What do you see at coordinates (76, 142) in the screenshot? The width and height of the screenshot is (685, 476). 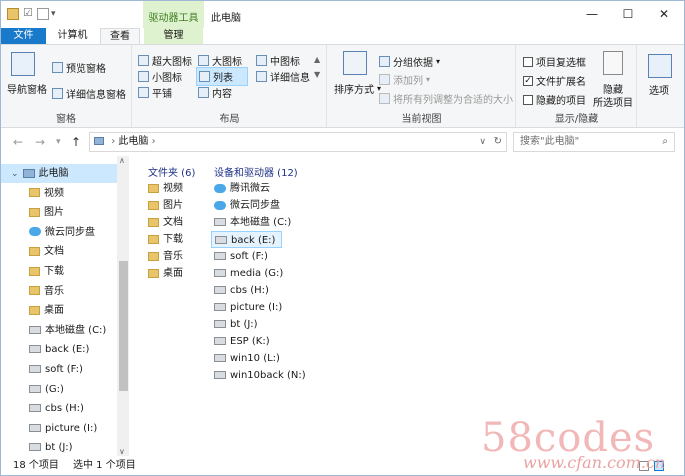 I see `up-arrow-icon: ↑` at bounding box center [76, 142].